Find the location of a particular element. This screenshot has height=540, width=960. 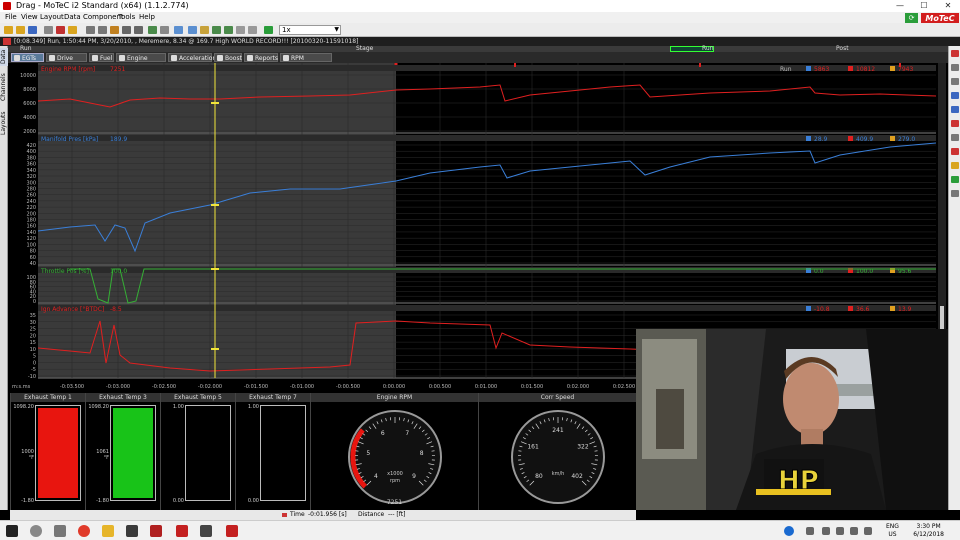

play-icon is located at coordinates (268, 30).